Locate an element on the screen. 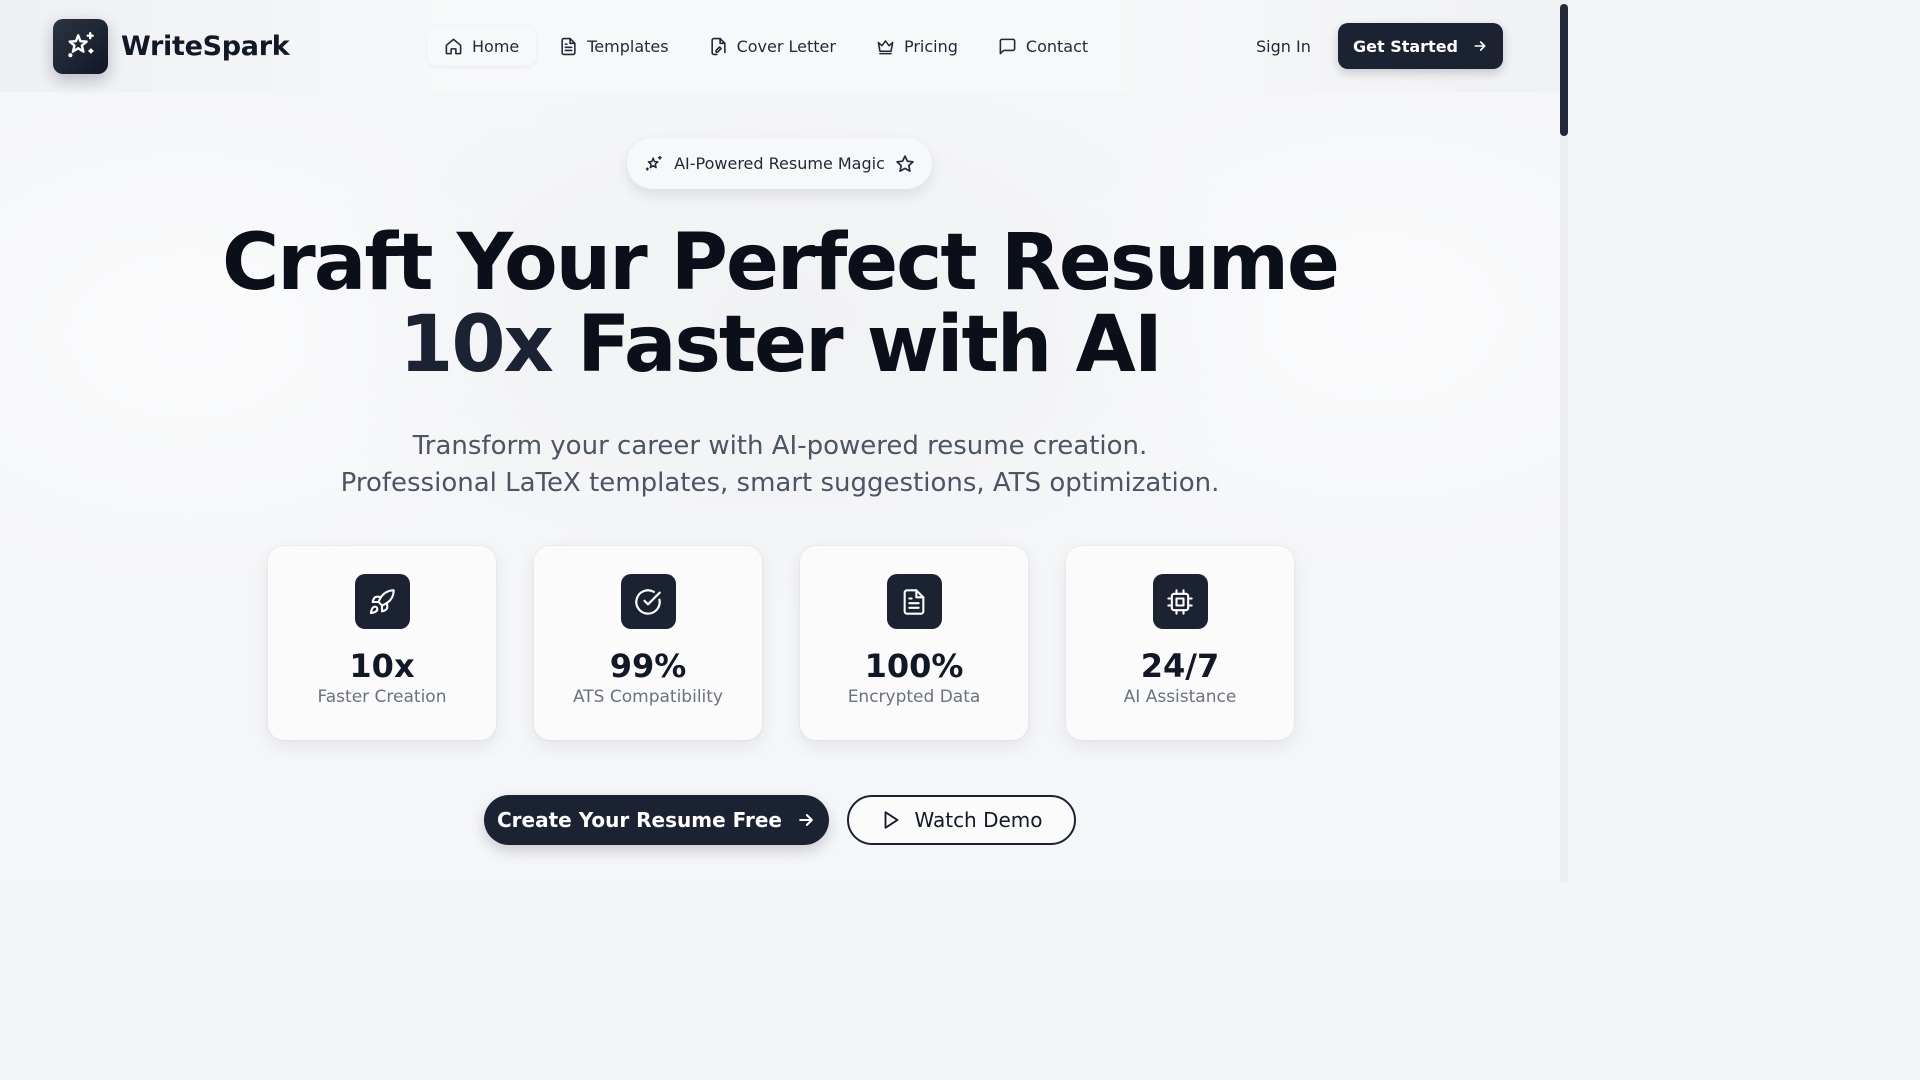 The image size is (1920, 1080). stat-value: 99% is located at coordinates (648, 666).